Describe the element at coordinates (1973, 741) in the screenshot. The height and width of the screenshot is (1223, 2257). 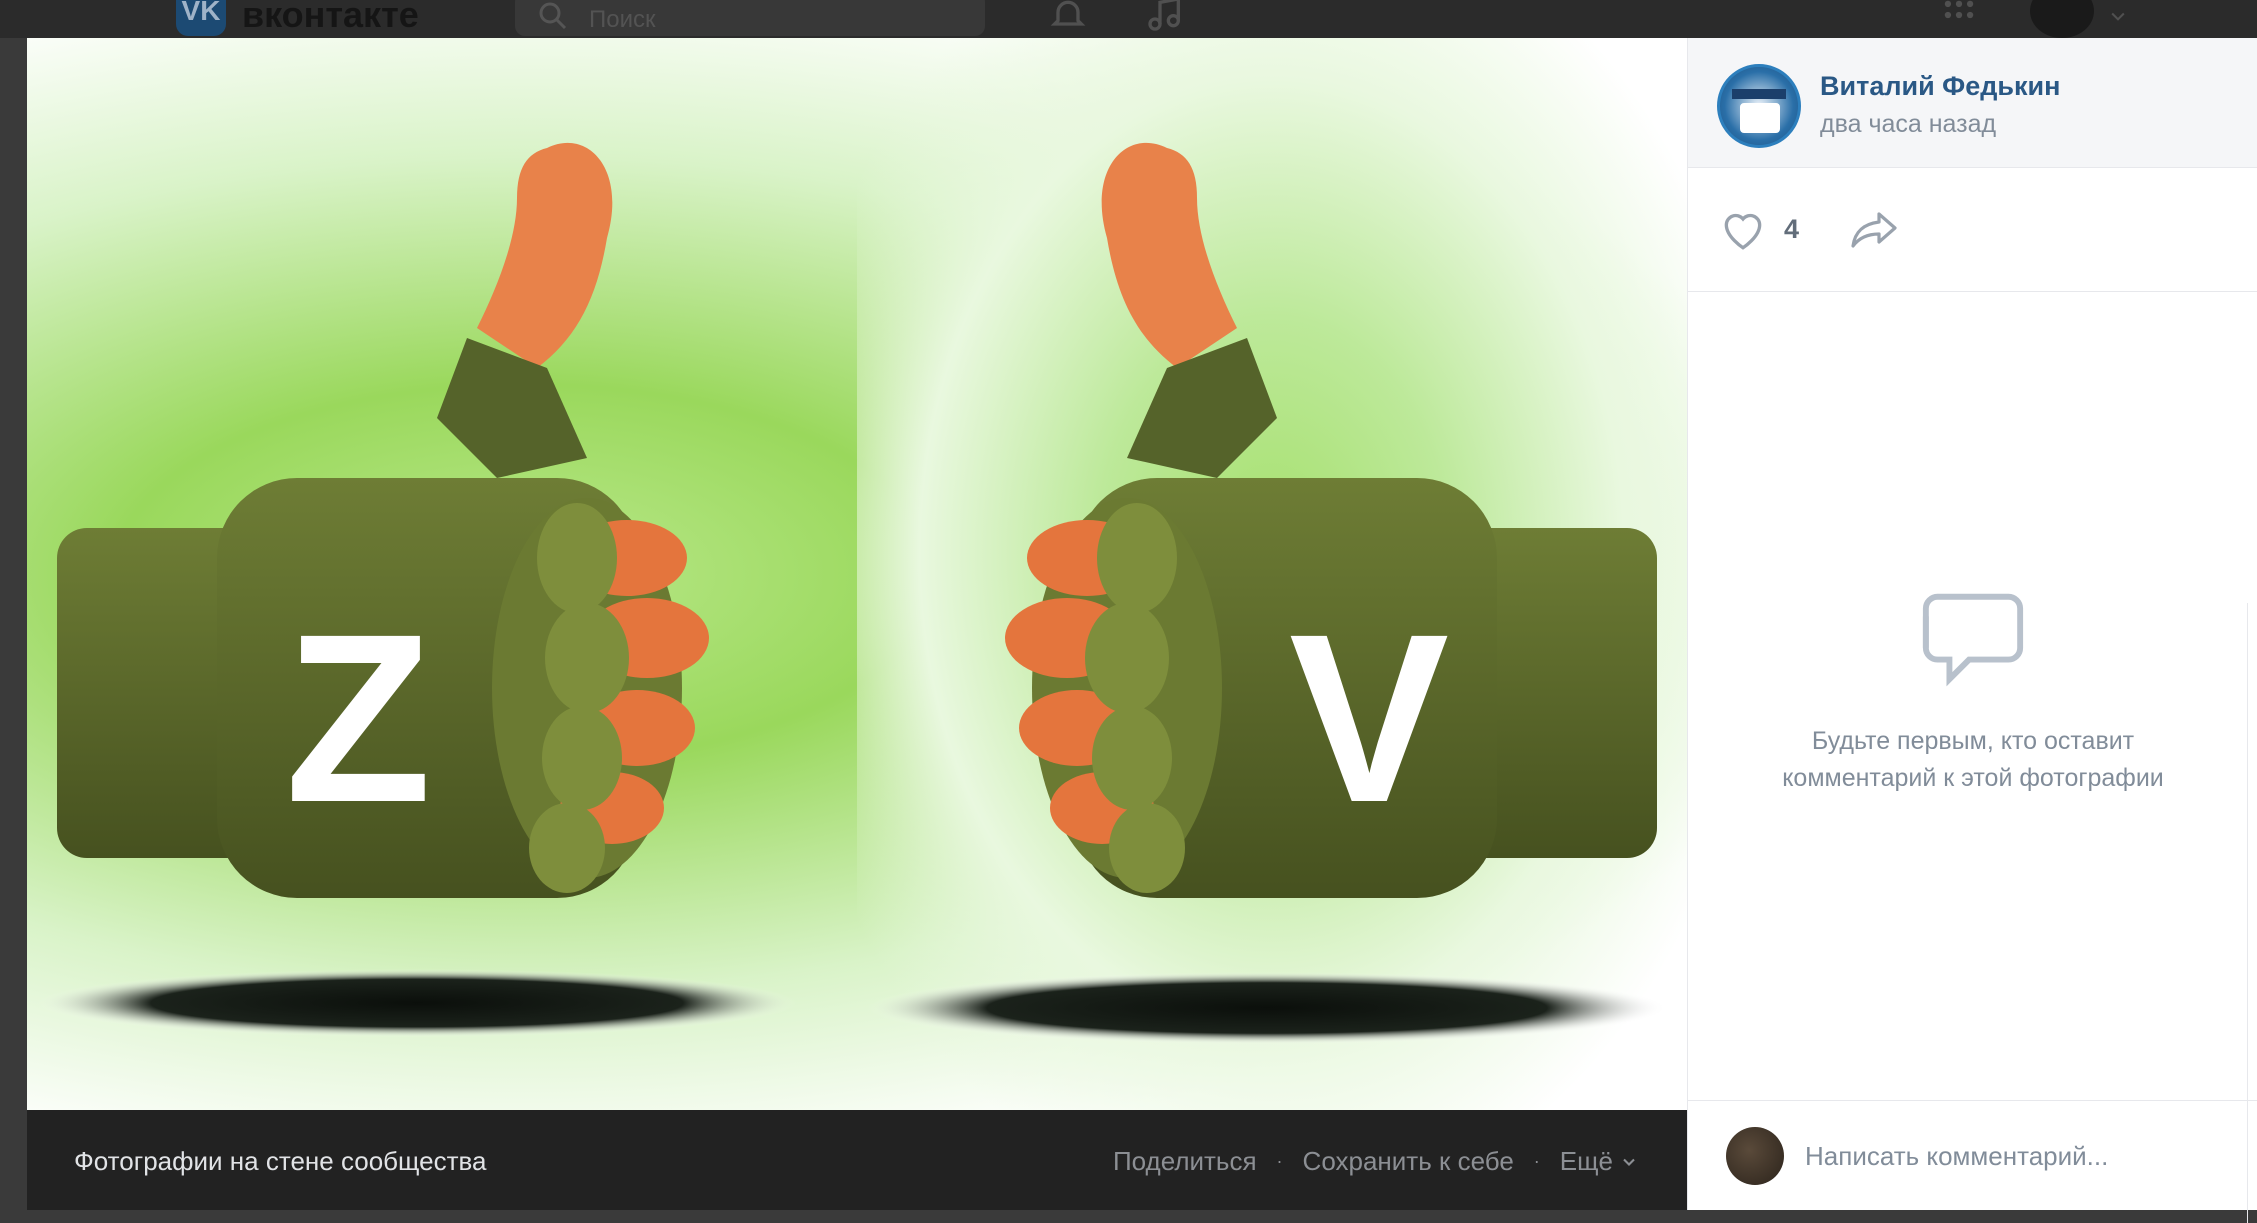
I see `empty-comments-line-1: Будьте первым, кто оставит` at that location.